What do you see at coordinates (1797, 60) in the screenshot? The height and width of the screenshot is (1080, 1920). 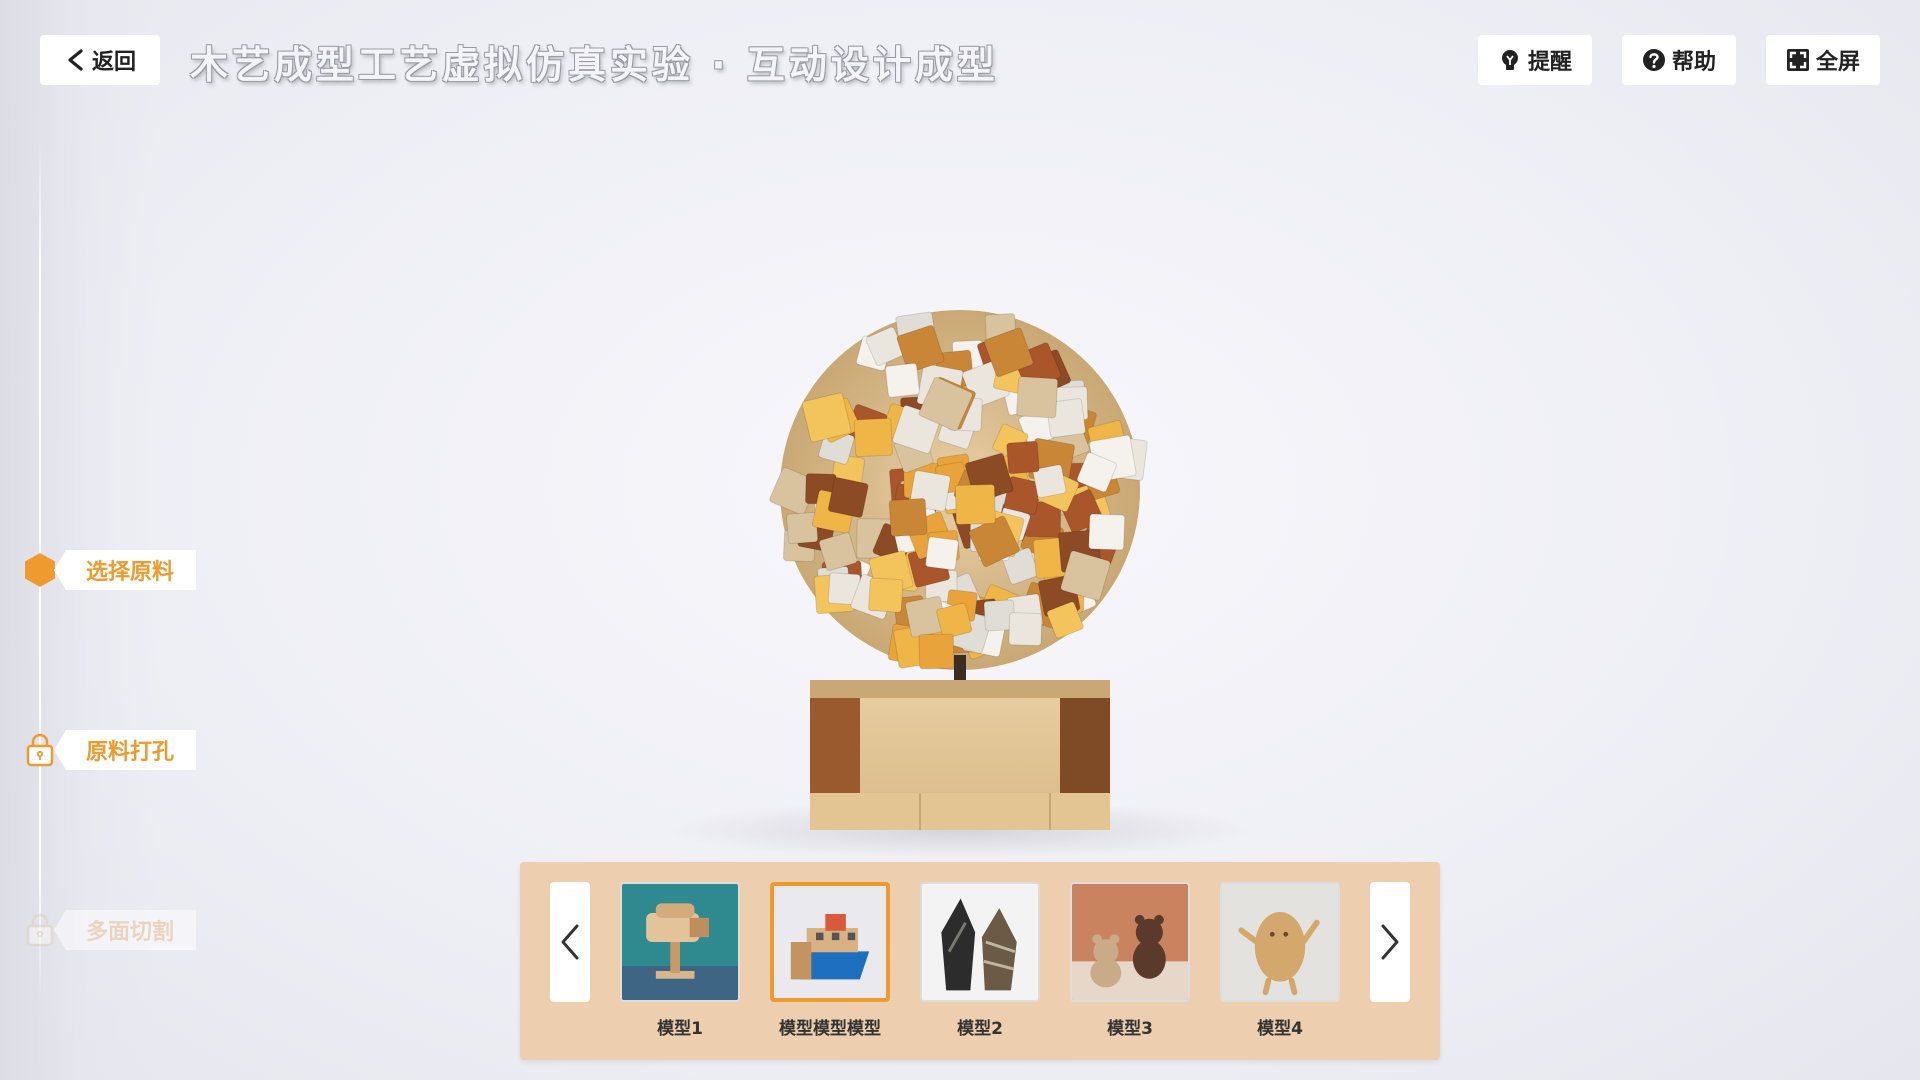 I see `fullscreen-icon` at bounding box center [1797, 60].